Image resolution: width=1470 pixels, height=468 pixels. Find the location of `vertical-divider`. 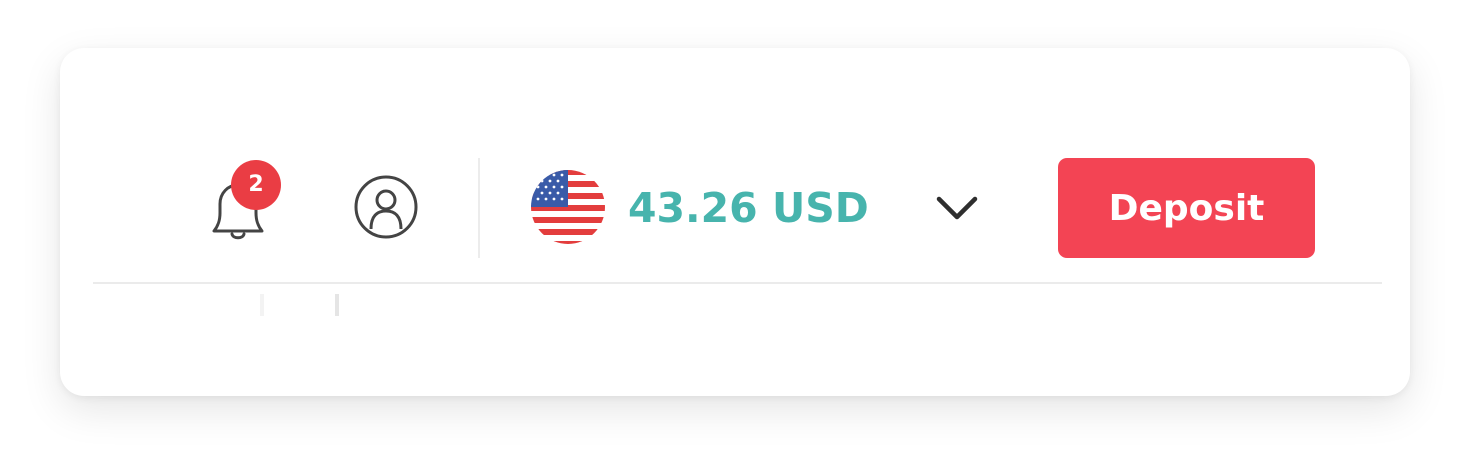

vertical-divider is located at coordinates (479, 208).